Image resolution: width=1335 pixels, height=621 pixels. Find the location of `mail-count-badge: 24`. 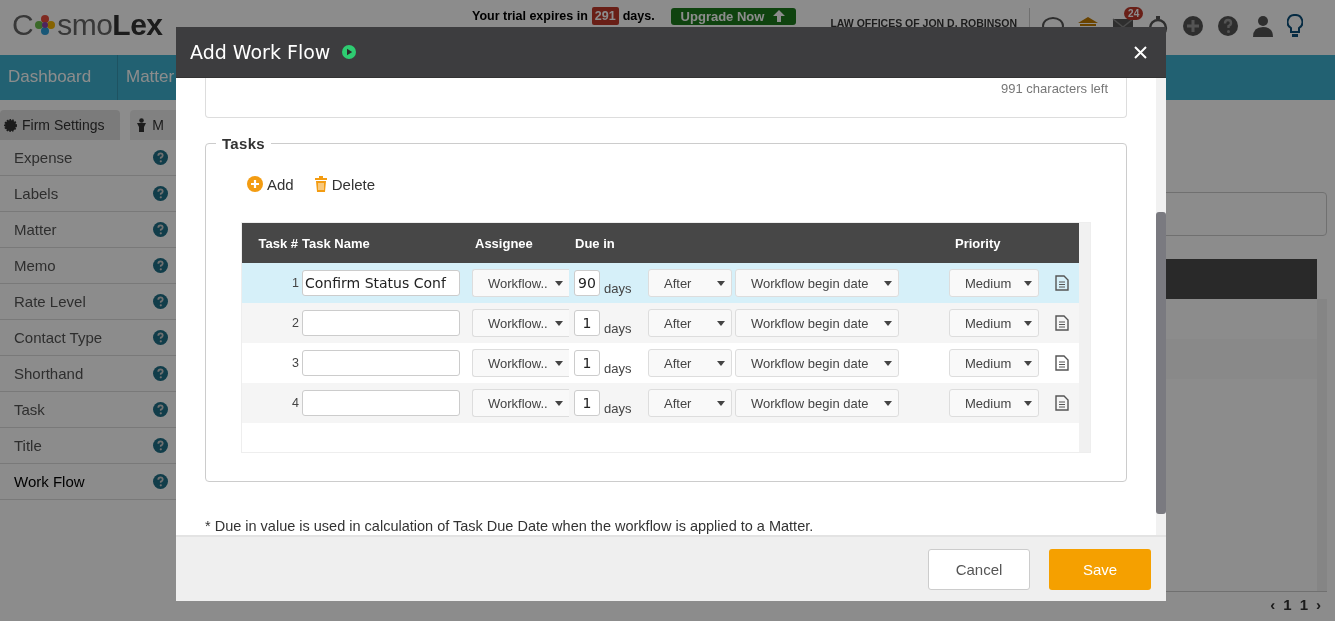

mail-count-badge: 24 is located at coordinates (1134, 13).